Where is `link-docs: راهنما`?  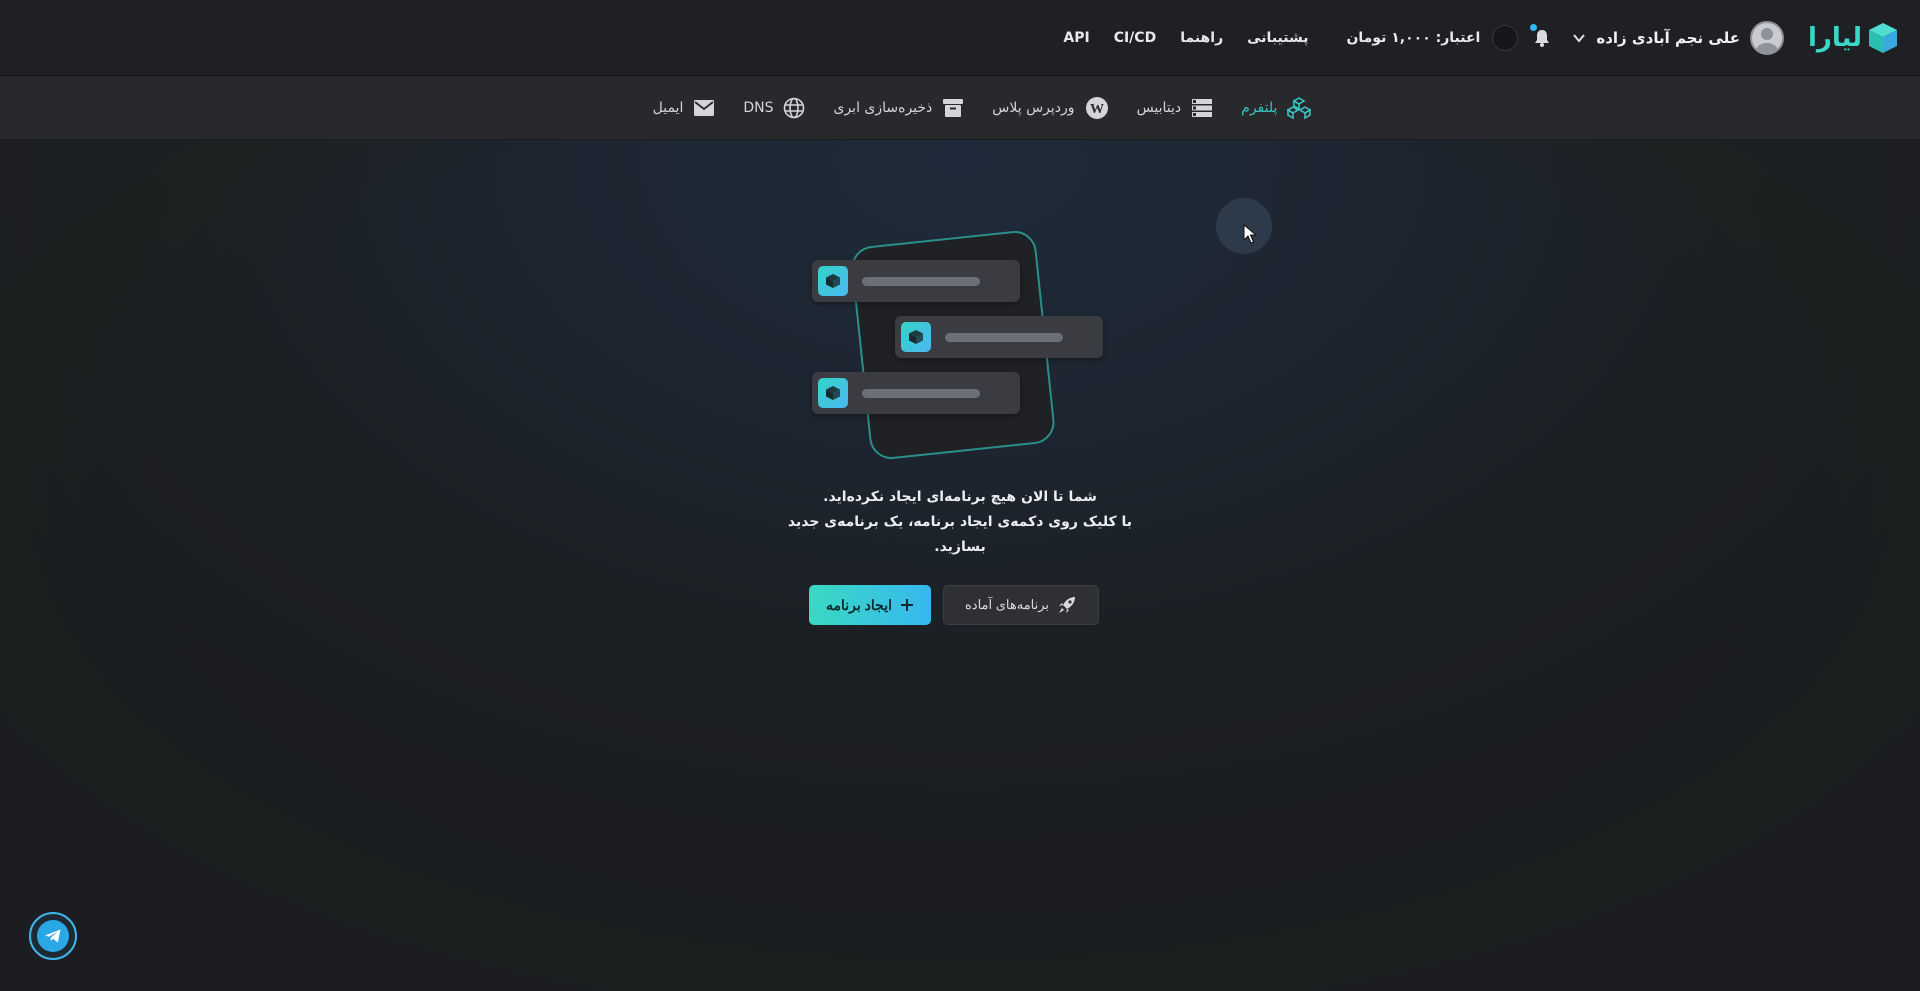 link-docs: راهنما is located at coordinates (1201, 38).